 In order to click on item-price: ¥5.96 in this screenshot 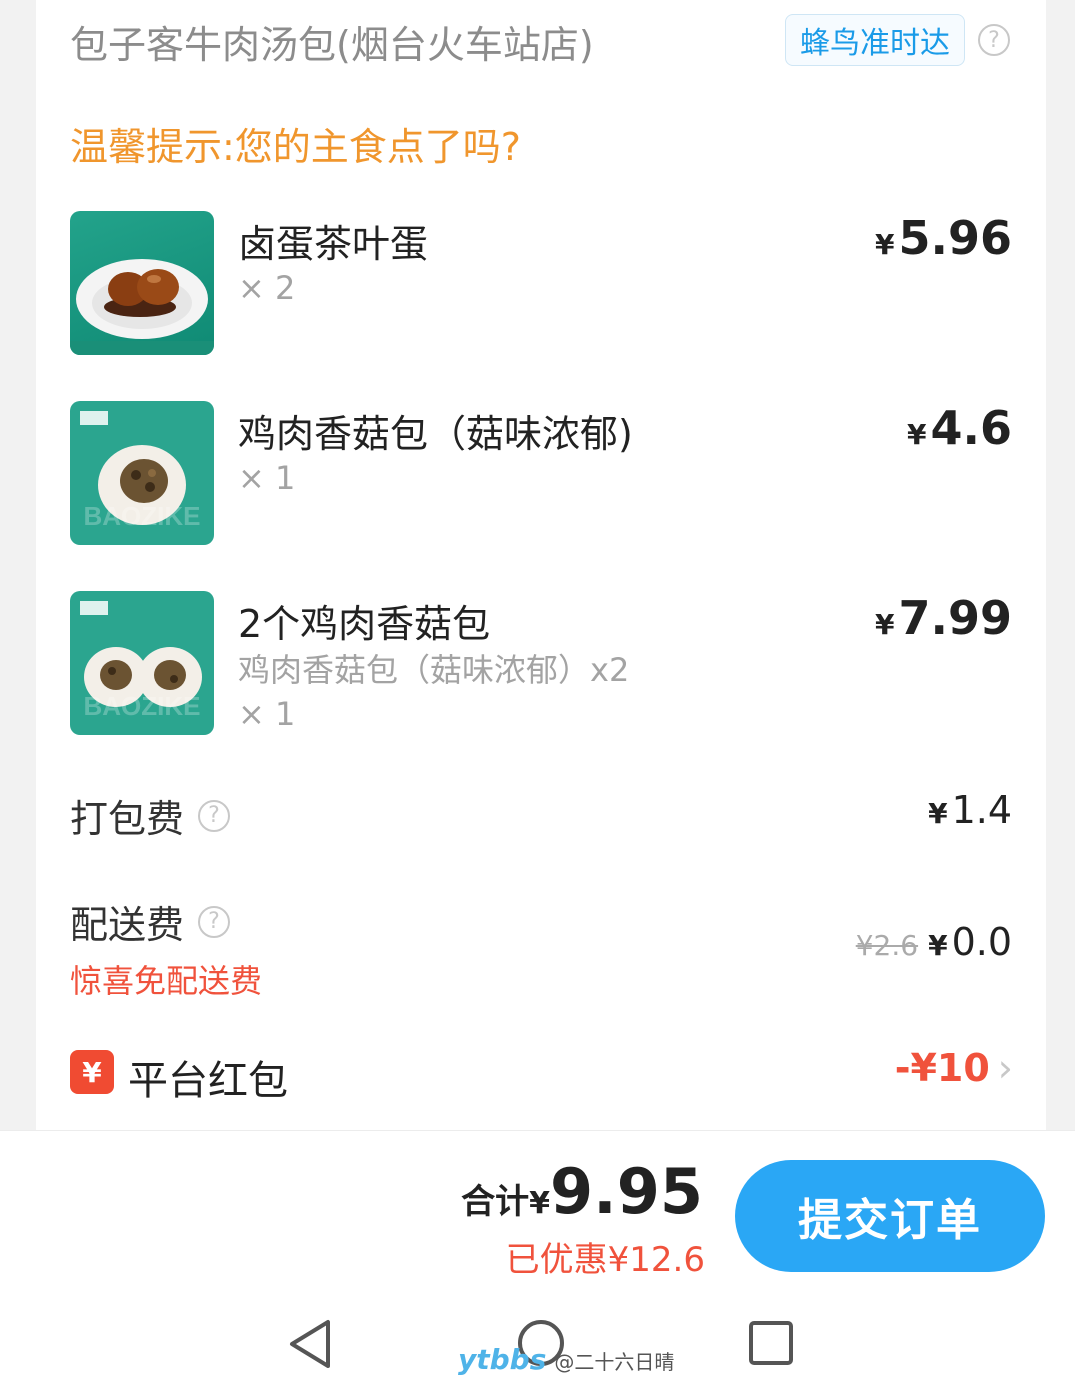, I will do `click(943, 238)`.